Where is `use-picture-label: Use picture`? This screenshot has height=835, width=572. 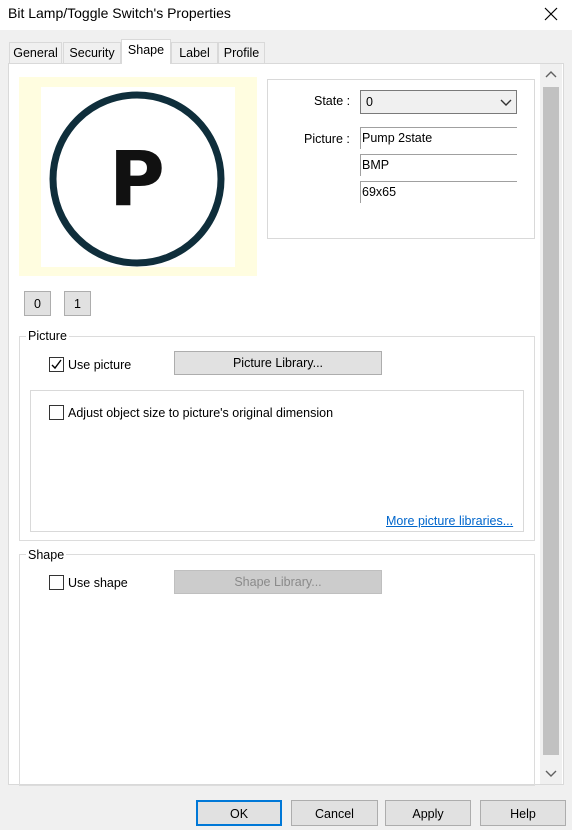
use-picture-label: Use picture is located at coordinates (100, 365).